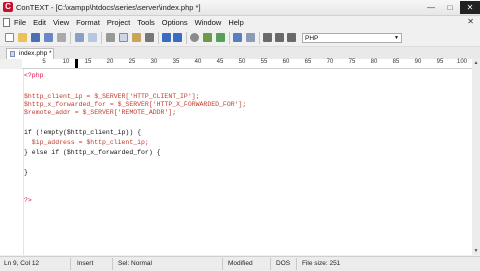  What do you see at coordinates (76, 63) in the screenshot?
I see `ruler-caret-marker` at bounding box center [76, 63].